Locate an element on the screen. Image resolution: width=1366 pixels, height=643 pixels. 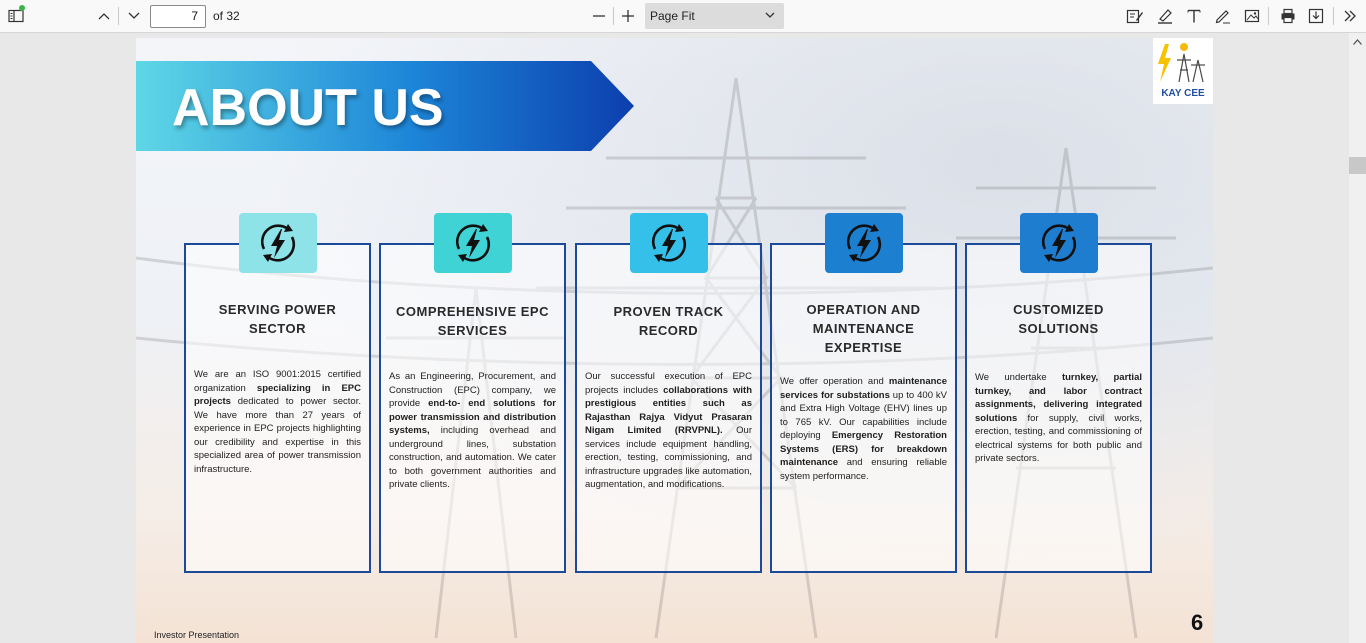
minus-icon is located at coordinates (599, 16).